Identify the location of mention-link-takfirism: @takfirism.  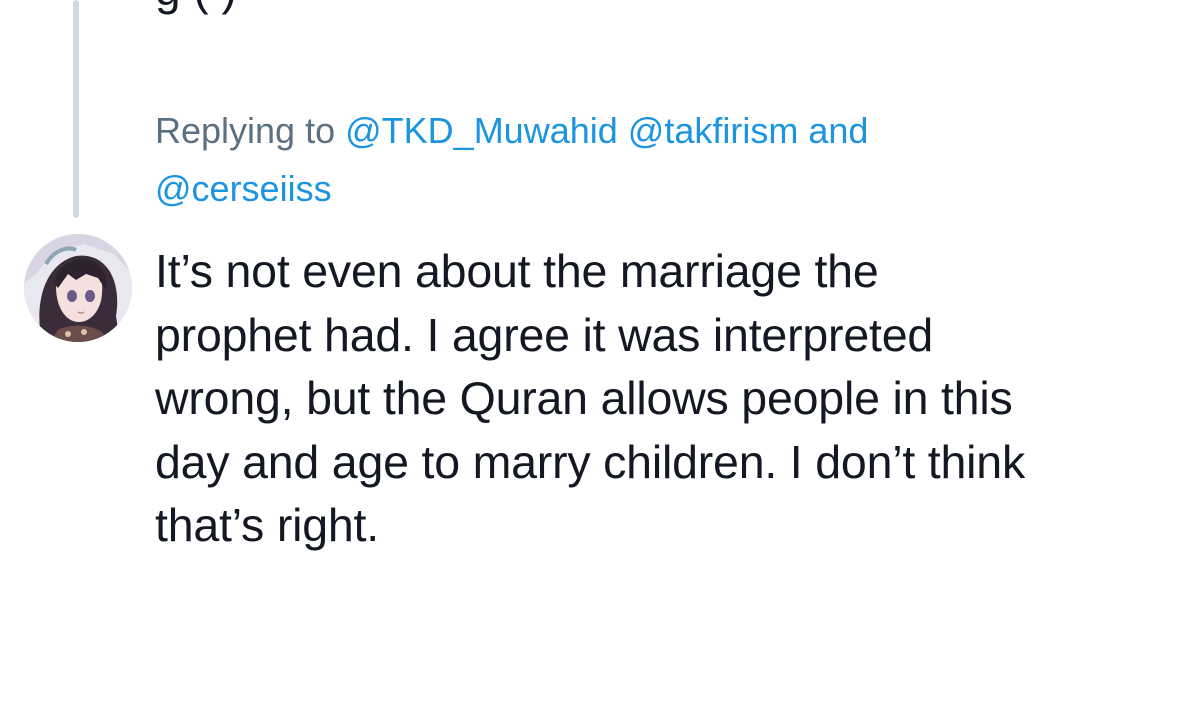
(713, 130).